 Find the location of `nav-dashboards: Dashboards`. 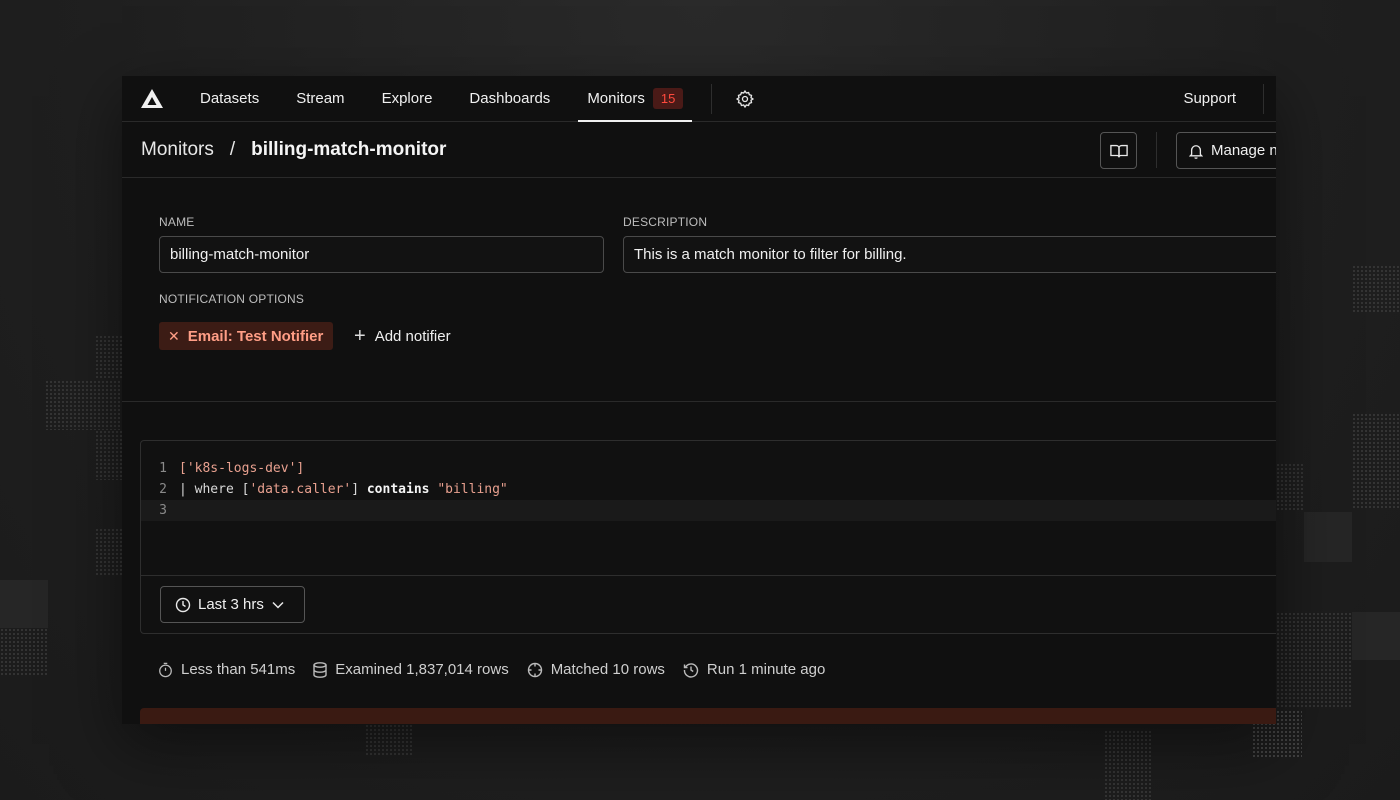

nav-dashboards: Dashboards is located at coordinates (509, 99).